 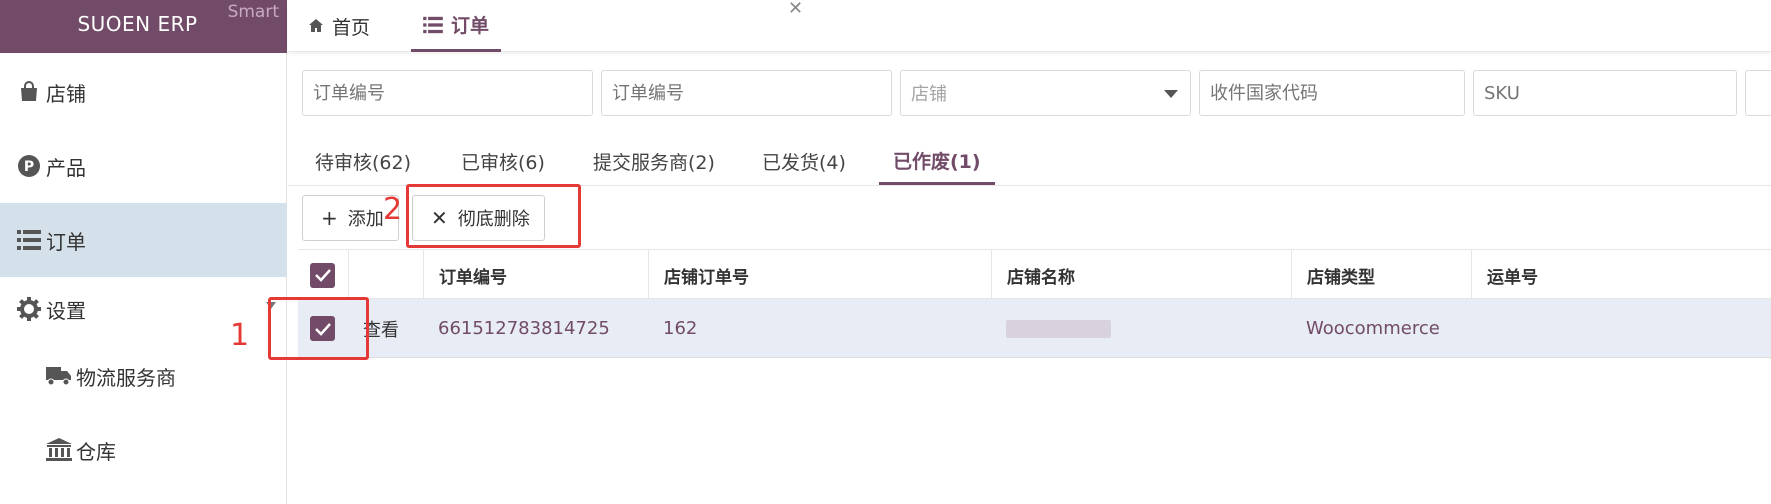 I want to click on top-tab-bar: 首页 订单 ✕, so click(x=1029, y=26).